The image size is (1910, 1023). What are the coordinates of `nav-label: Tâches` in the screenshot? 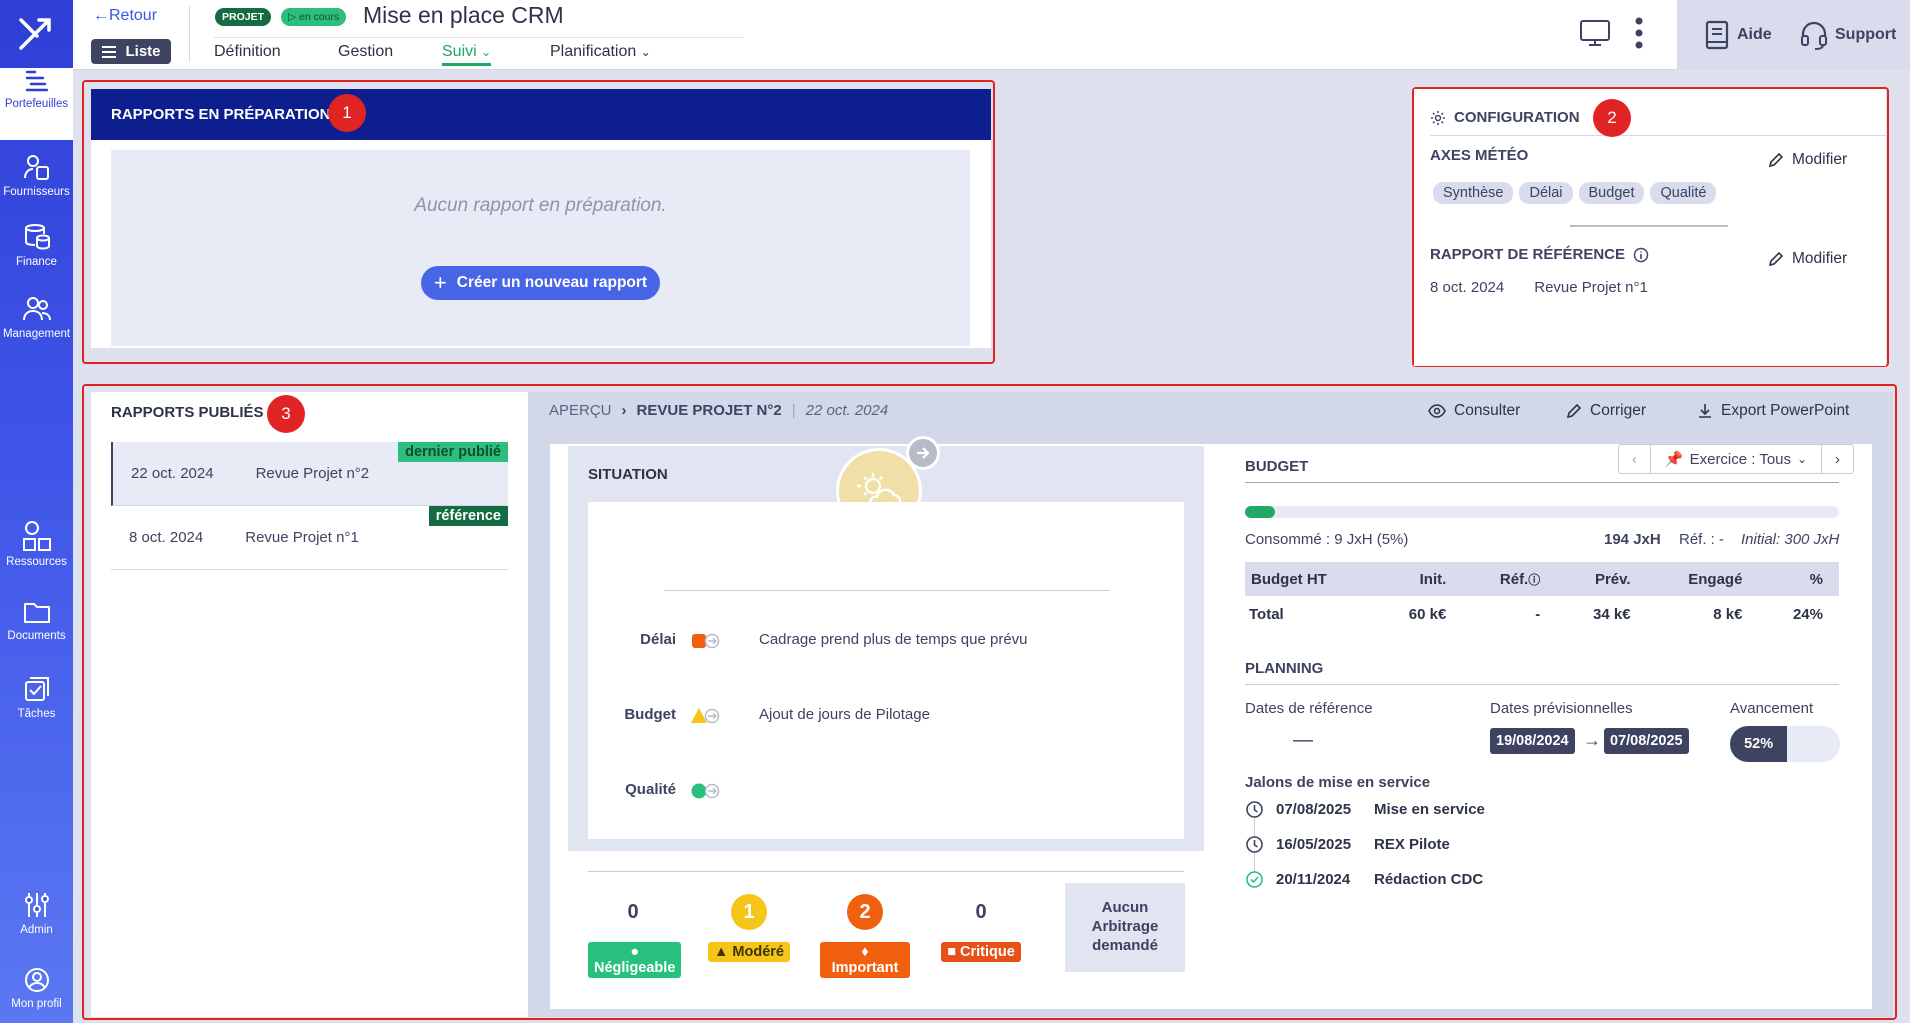 It's located at (36, 714).